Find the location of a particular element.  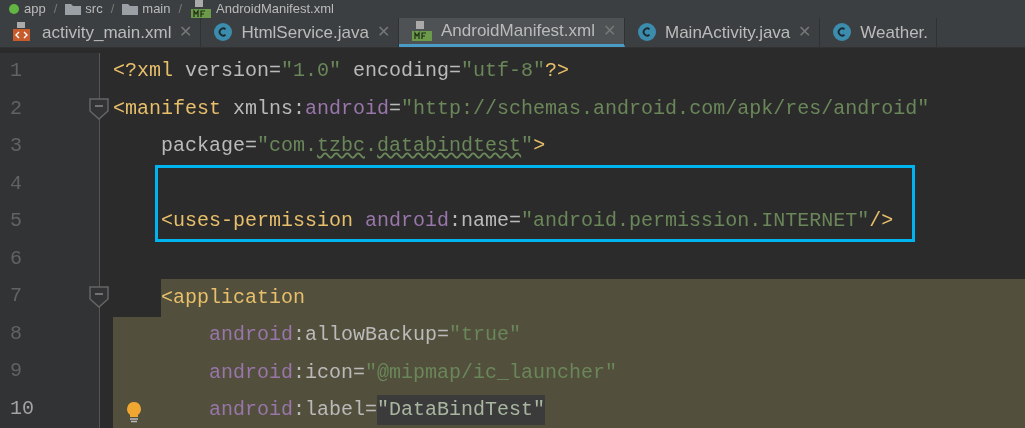

module-icon is located at coordinates (14, 9).